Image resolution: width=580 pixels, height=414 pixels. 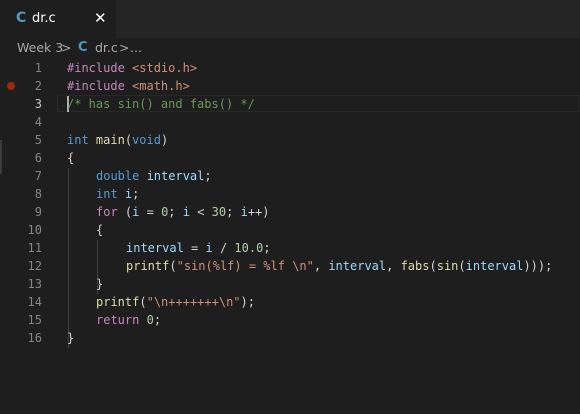 I want to click on token-number: 10.0, so click(x=249, y=248).